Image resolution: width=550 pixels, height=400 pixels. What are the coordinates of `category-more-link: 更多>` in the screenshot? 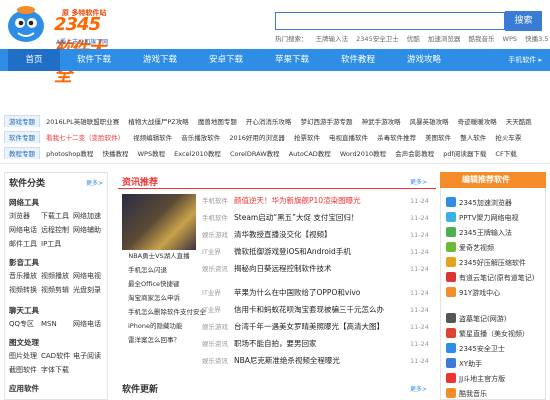 It's located at (94, 182).